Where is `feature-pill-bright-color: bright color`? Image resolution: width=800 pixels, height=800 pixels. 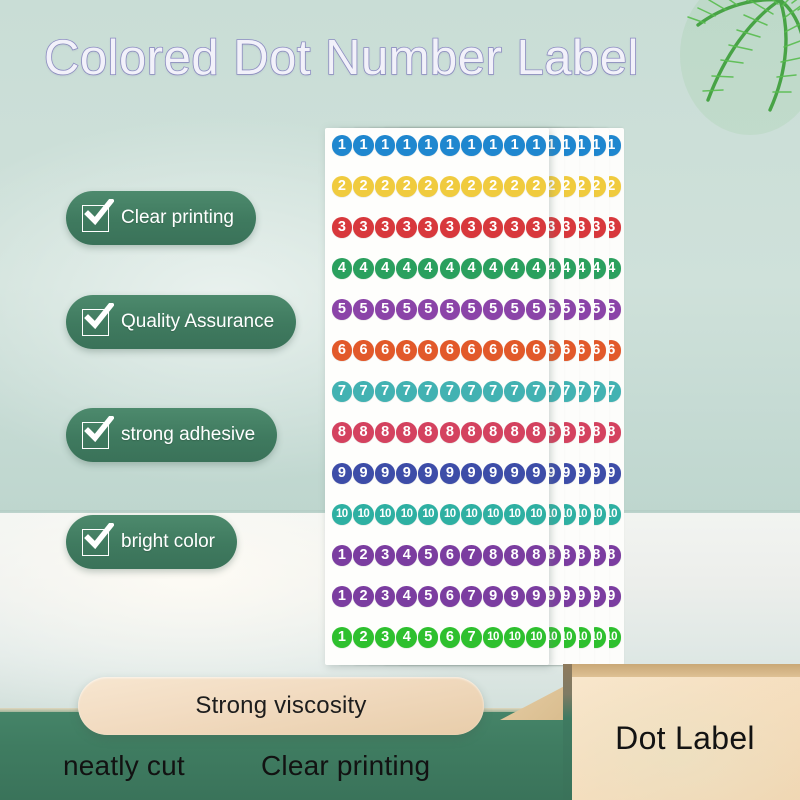 feature-pill-bright-color: bright color is located at coordinates (151, 542).